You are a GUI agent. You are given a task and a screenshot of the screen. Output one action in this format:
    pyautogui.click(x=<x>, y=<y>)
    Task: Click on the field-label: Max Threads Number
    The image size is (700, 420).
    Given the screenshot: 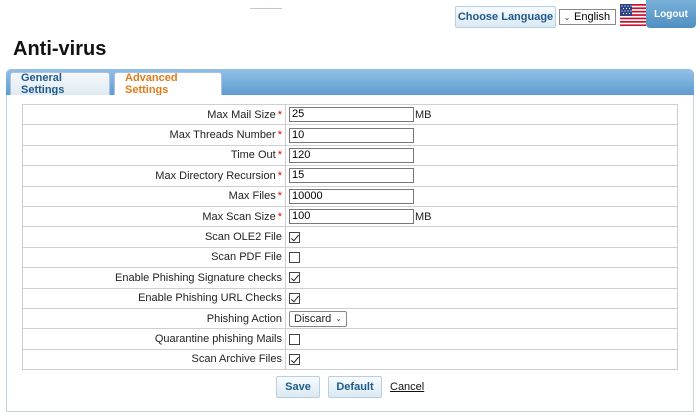 What is the action you would take?
    pyautogui.click(x=222, y=135)
    